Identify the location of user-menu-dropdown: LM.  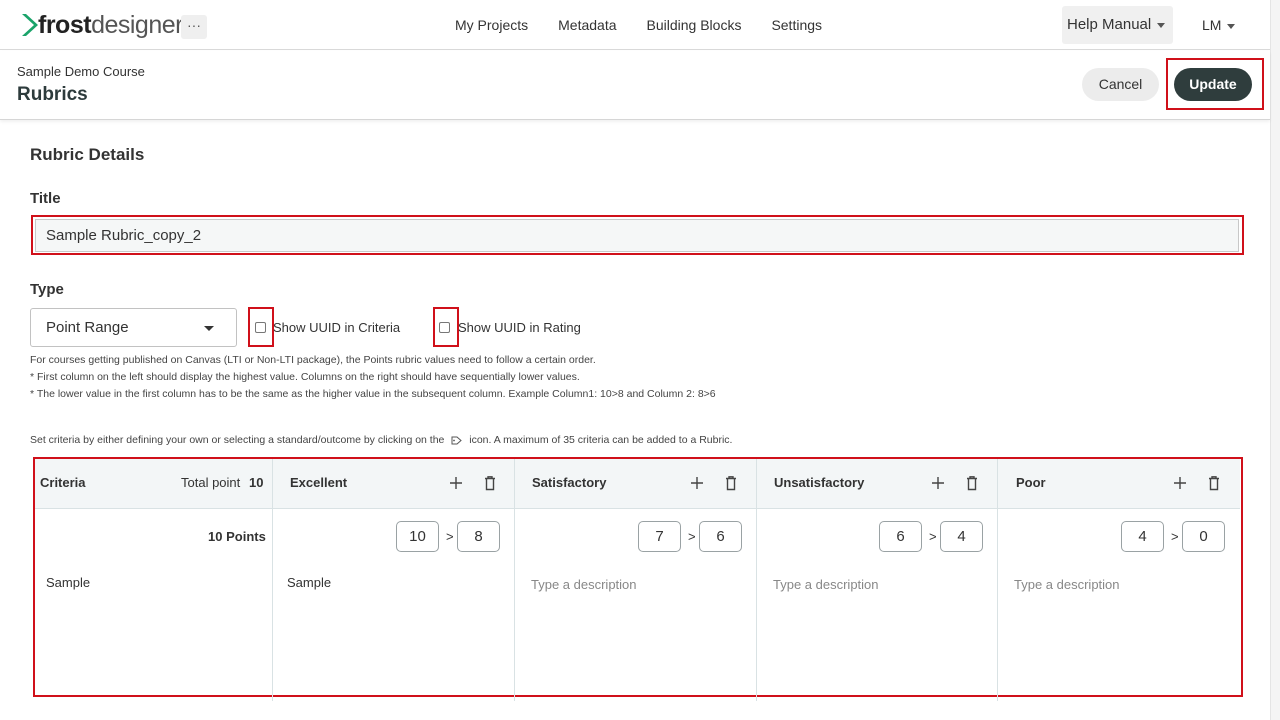
(1219, 25).